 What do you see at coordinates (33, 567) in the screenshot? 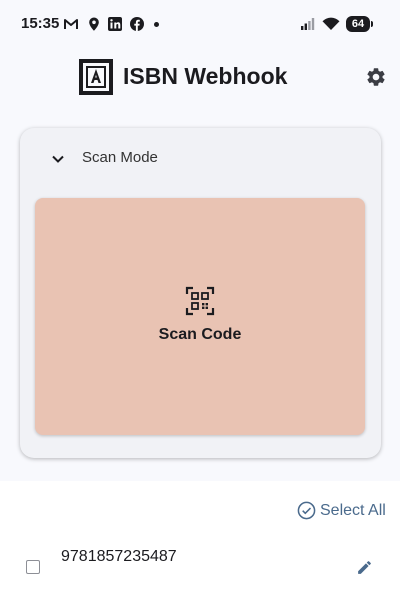
I see `row-checkbox` at bounding box center [33, 567].